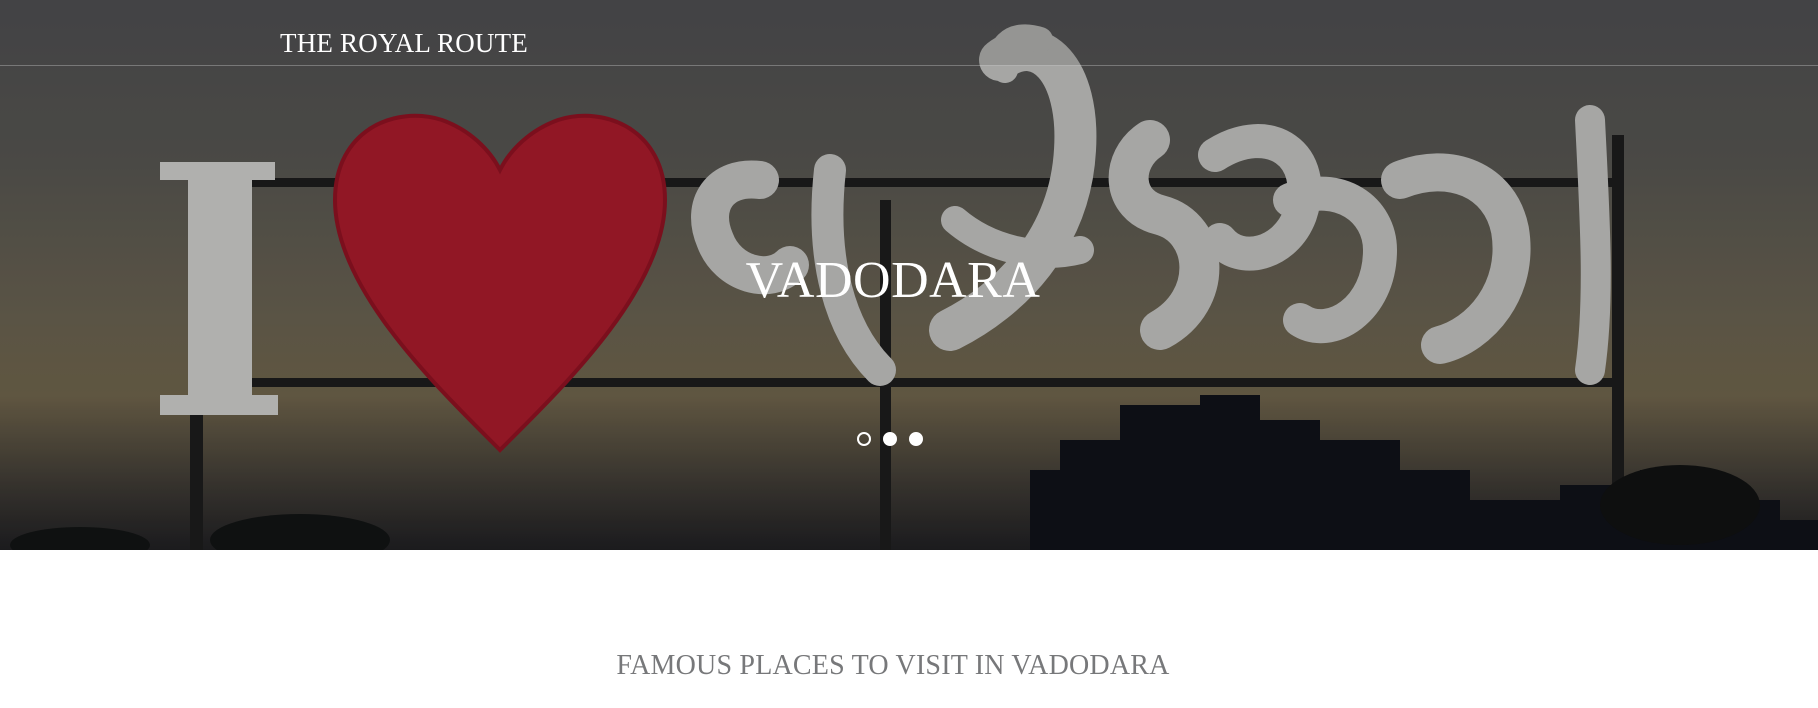  I want to click on section-title: FAMOUS PLACES TO VISIT IN VADODARA, so click(893, 665).